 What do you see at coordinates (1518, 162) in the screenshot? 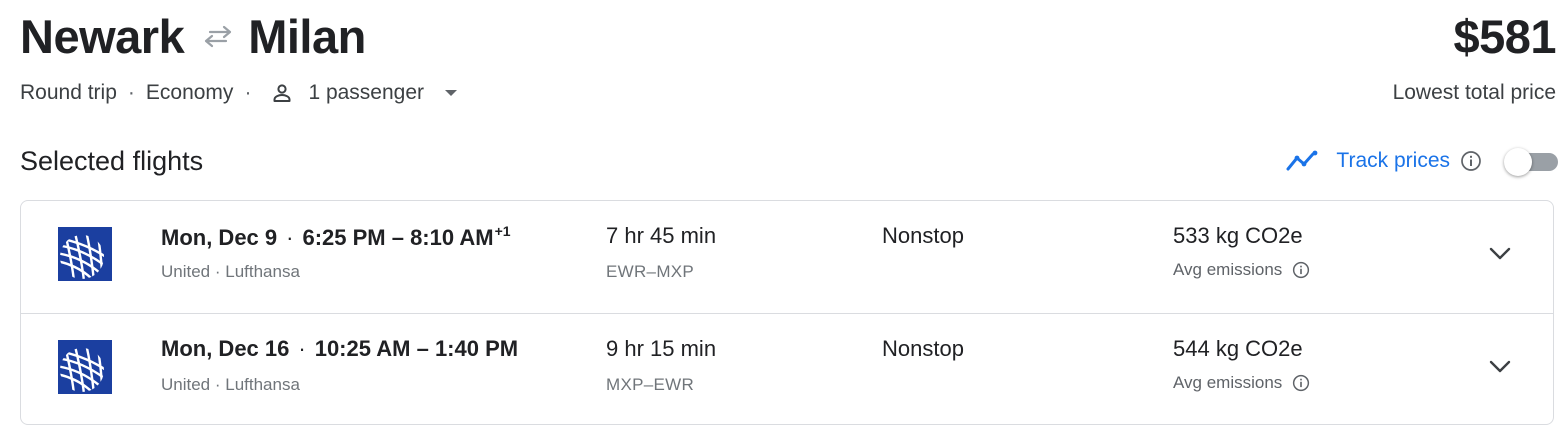
I see `toggle-knob` at bounding box center [1518, 162].